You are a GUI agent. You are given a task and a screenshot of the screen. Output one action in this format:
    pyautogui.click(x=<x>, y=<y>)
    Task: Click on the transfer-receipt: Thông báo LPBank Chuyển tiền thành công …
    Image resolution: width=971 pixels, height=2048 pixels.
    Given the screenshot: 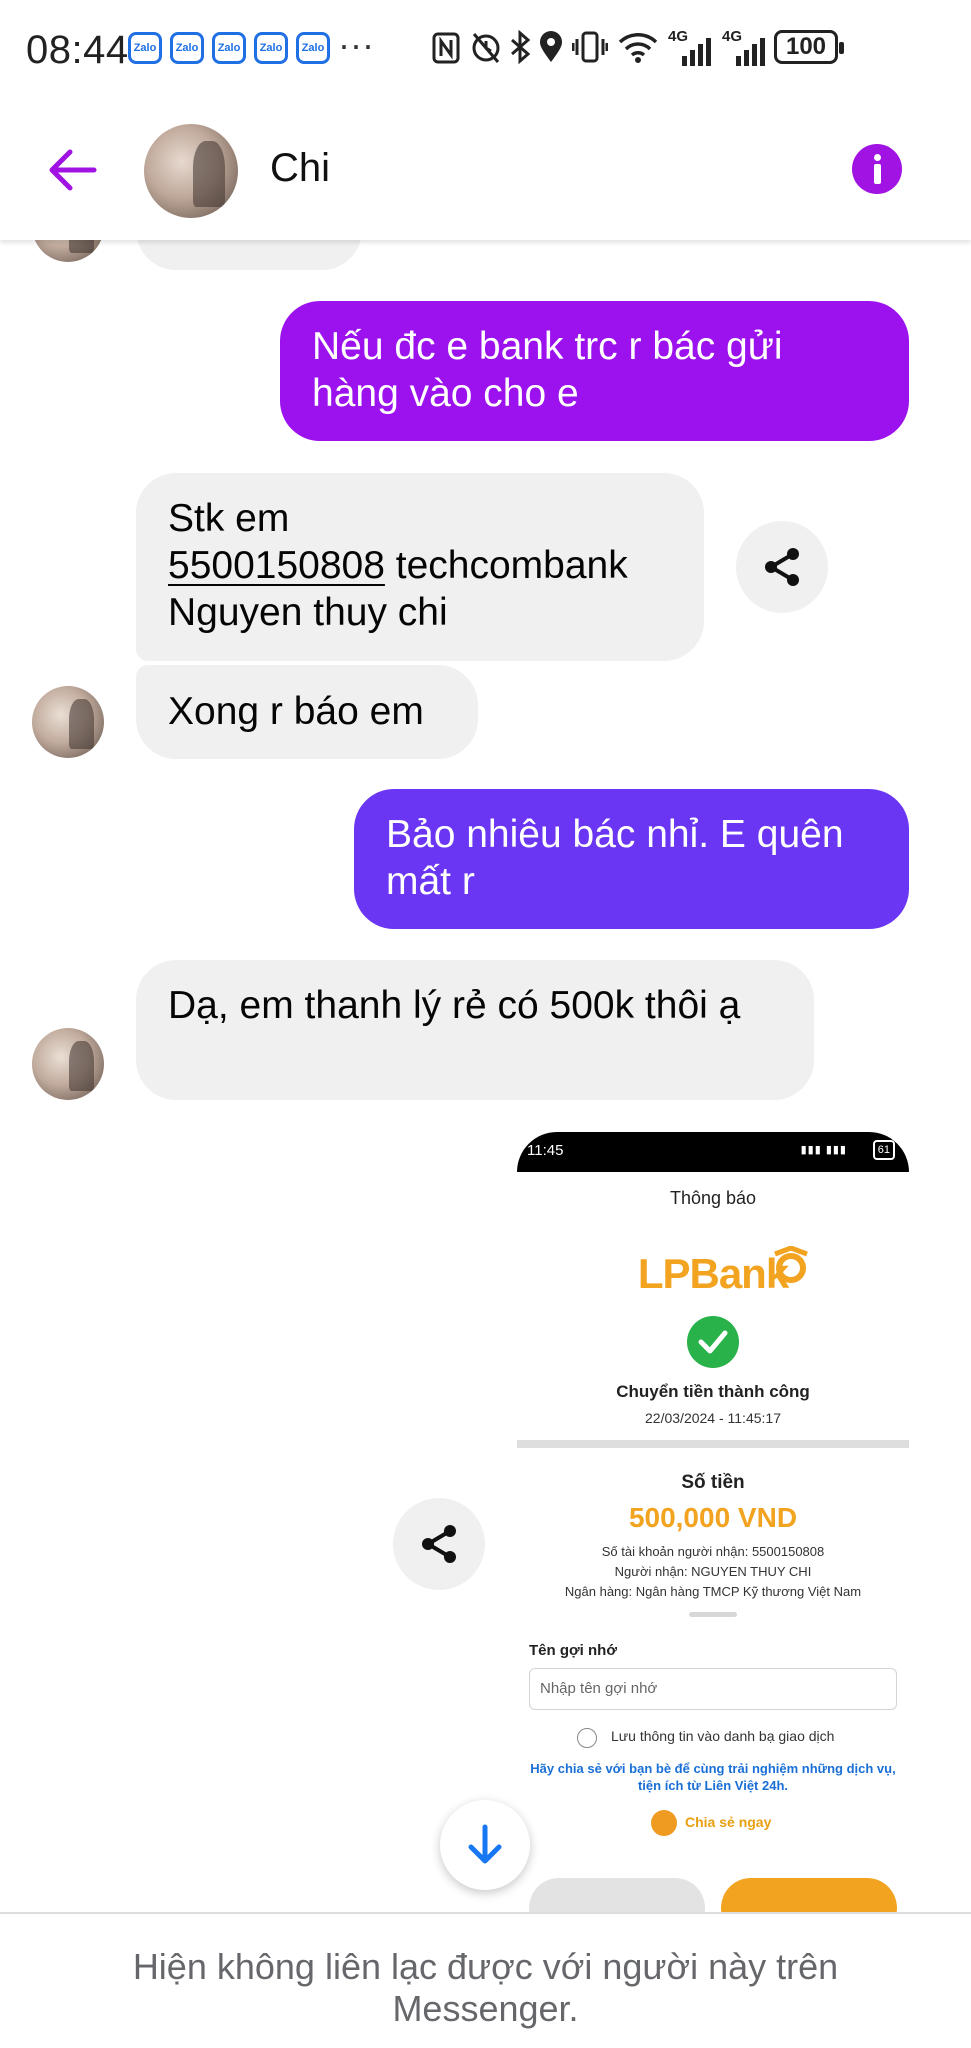 What is the action you would take?
    pyautogui.click(x=713, y=1542)
    